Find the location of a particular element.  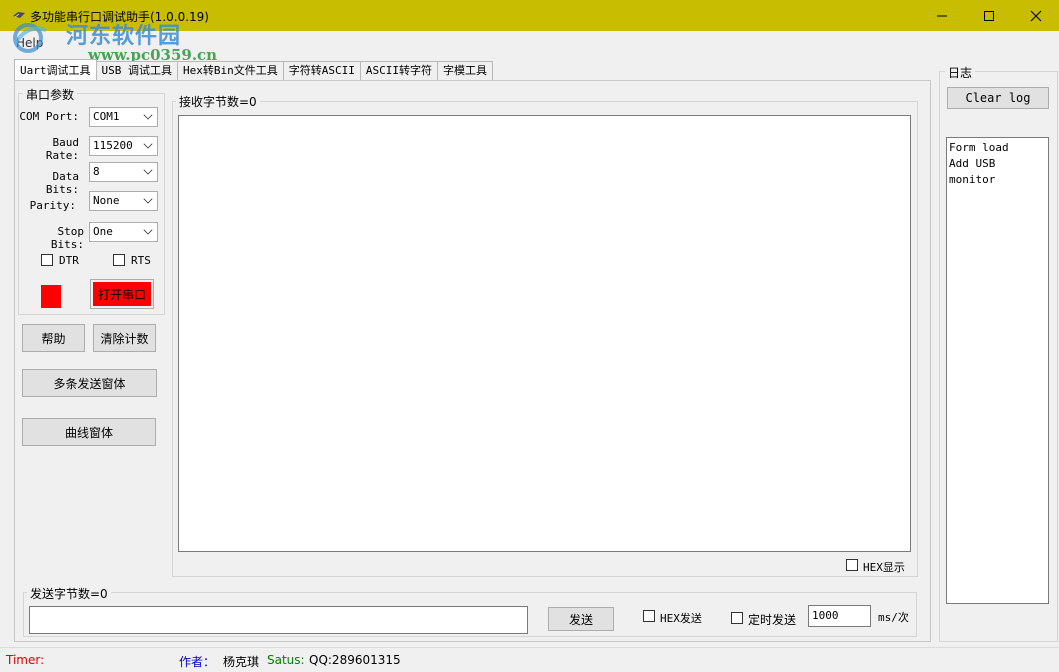

com-port-select: COM1 is located at coordinates (123, 117).